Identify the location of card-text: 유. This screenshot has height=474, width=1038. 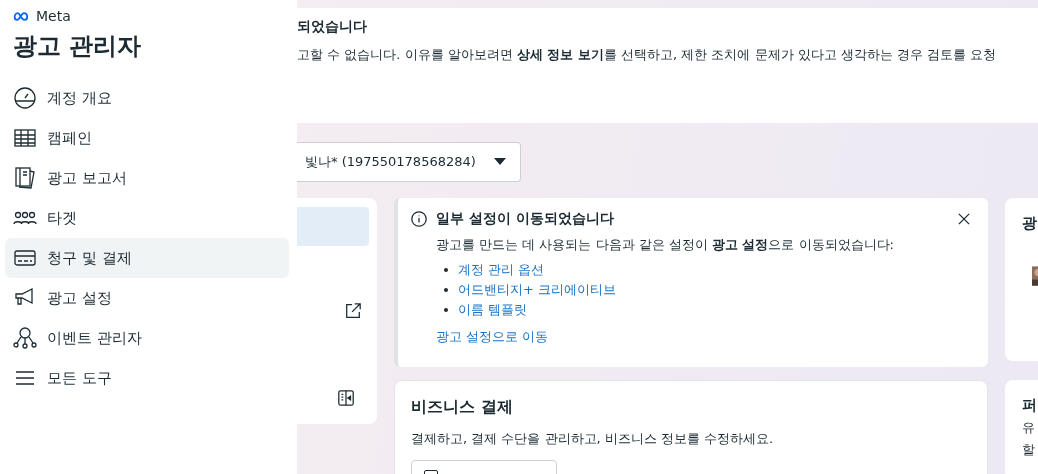
(1029, 428).